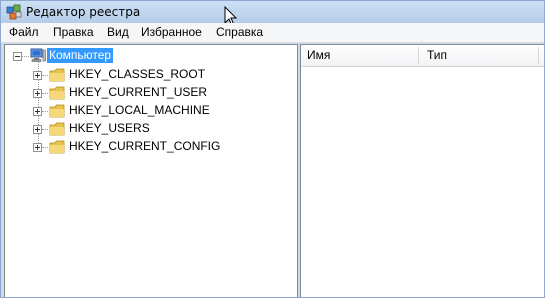 Image resolution: width=545 pixels, height=298 pixels. What do you see at coordinates (109, 128) in the screenshot?
I see `tree-node-label: HKEY_USERS` at bounding box center [109, 128].